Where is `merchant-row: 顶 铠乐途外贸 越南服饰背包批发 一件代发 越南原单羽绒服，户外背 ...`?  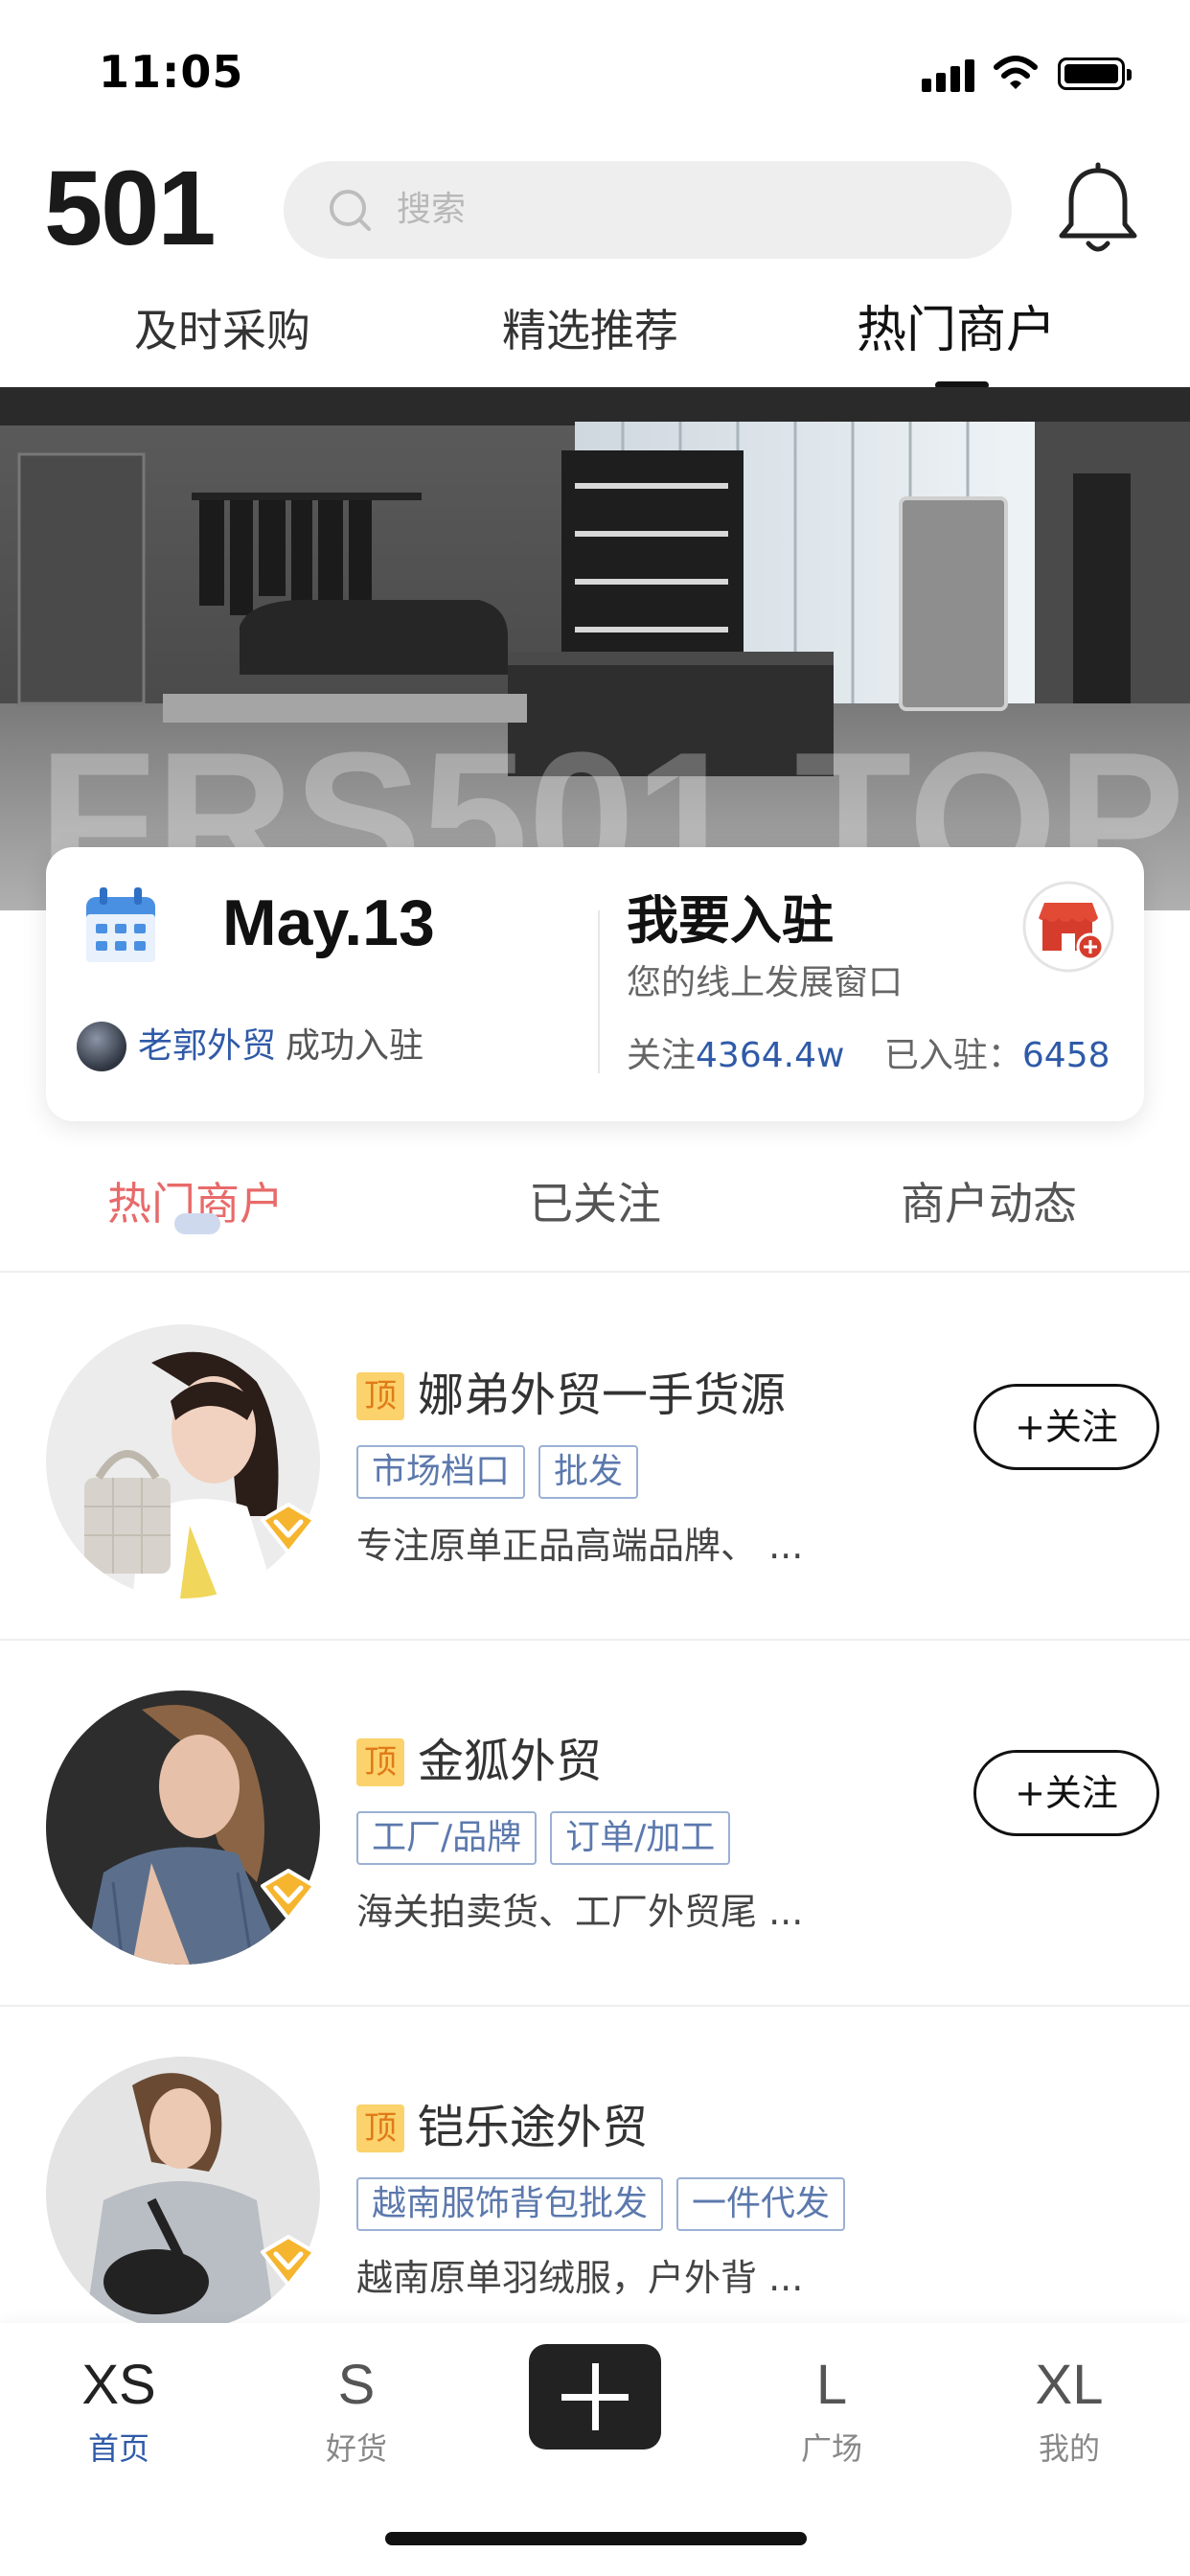
merchant-row: 顶 铠乐途外贸 越南服饰背包批发 一件代发 越南原单羽绒服，户外背 ... is located at coordinates (595, 2190).